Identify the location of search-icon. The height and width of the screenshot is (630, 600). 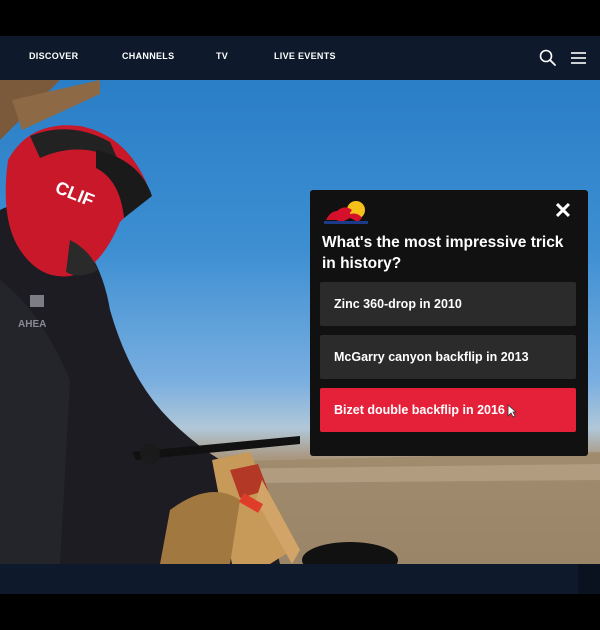
(548, 58).